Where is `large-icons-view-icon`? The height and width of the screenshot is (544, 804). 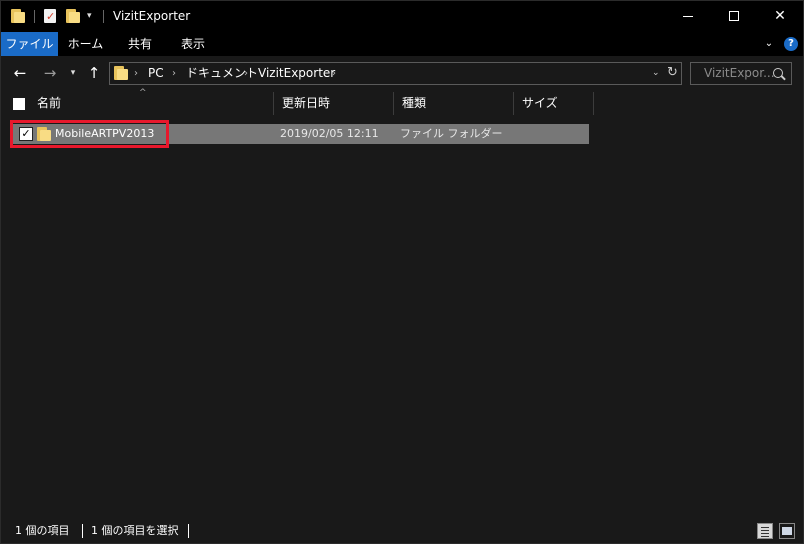 large-icons-view-icon is located at coordinates (787, 531).